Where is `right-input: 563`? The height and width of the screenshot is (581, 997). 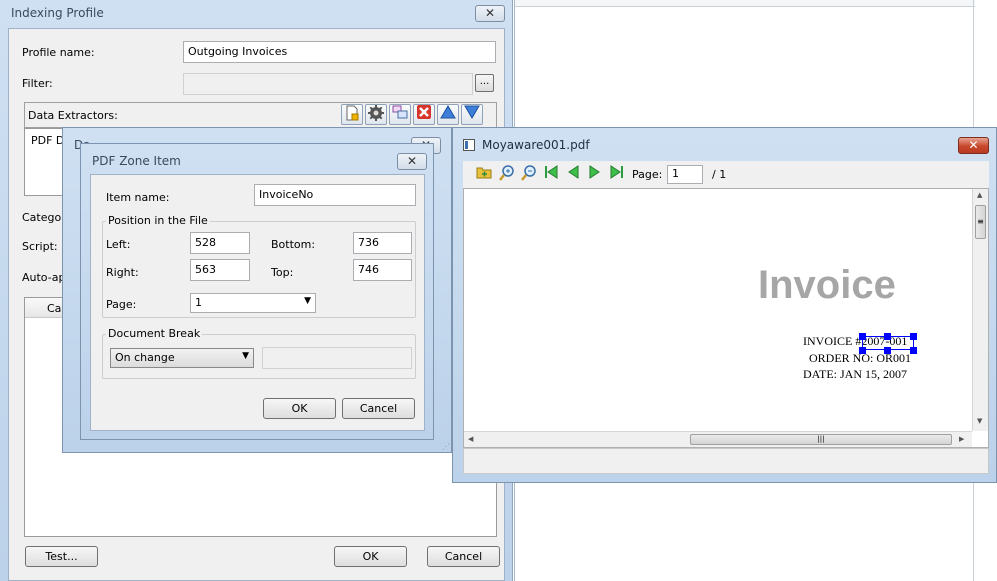 right-input: 563 is located at coordinates (220, 270).